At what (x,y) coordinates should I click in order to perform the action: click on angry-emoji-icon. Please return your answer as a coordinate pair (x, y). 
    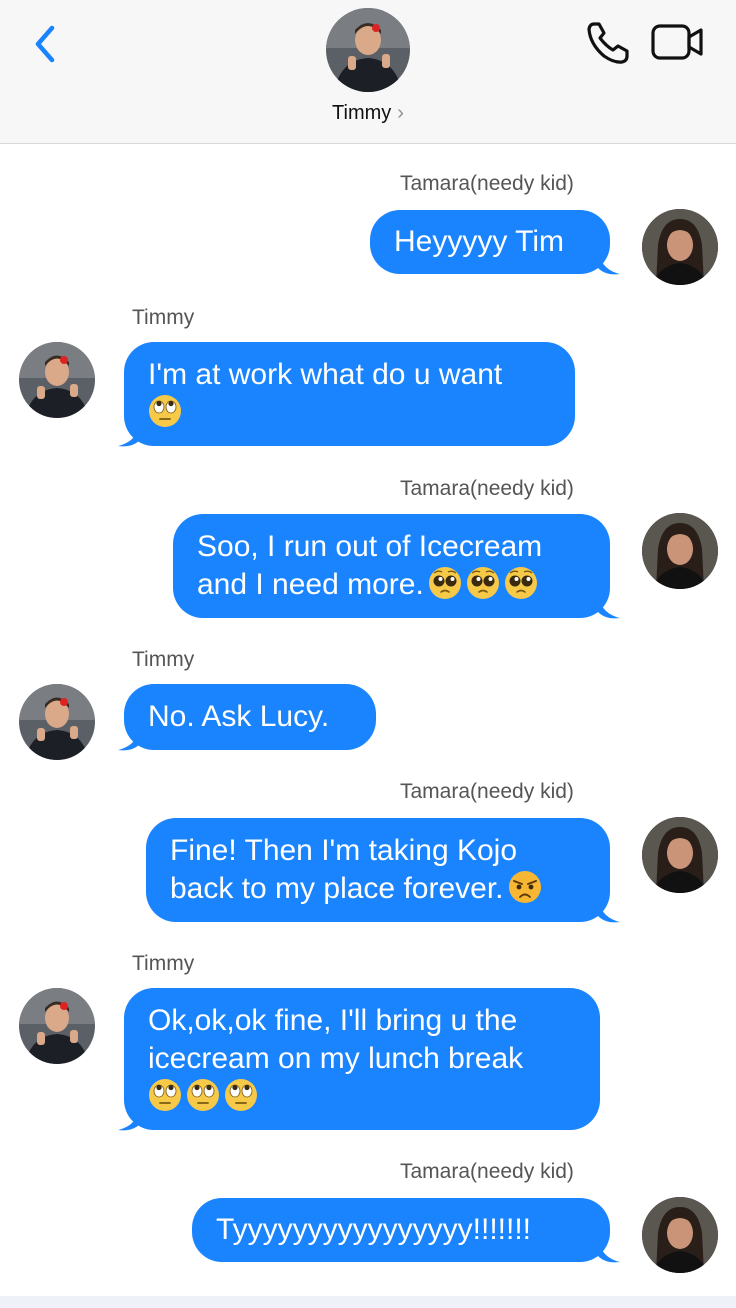
    Looking at the image, I should click on (524, 887).